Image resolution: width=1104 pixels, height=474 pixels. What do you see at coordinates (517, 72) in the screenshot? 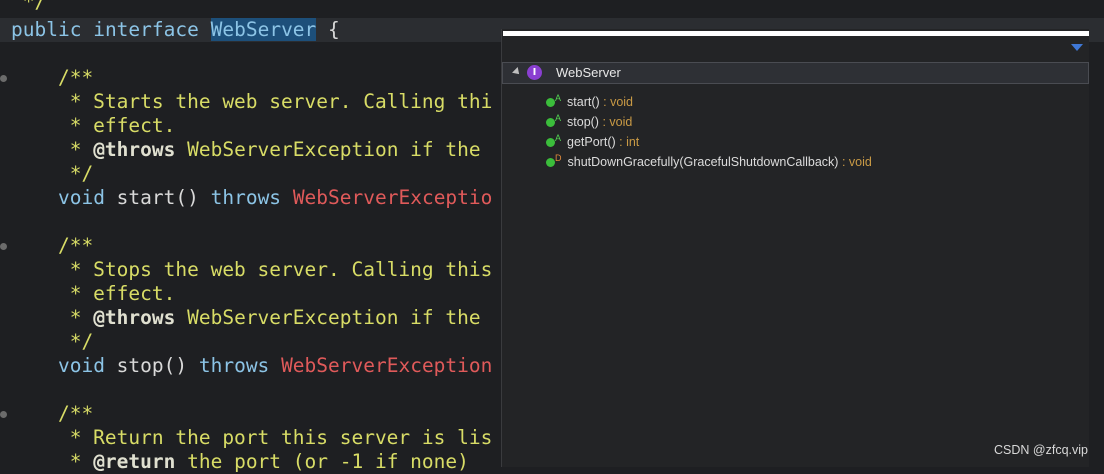
I see `expand-collapse-icon` at bounding box center [517, 72].